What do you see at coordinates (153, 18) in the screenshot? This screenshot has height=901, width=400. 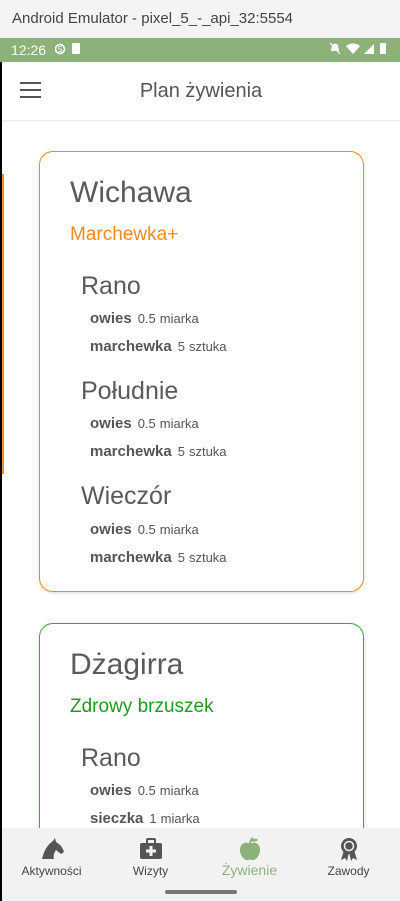 I see `emulator-title: Android Emulator - pixel_5_-_api_32:5554` at bounding box center [153, 18].